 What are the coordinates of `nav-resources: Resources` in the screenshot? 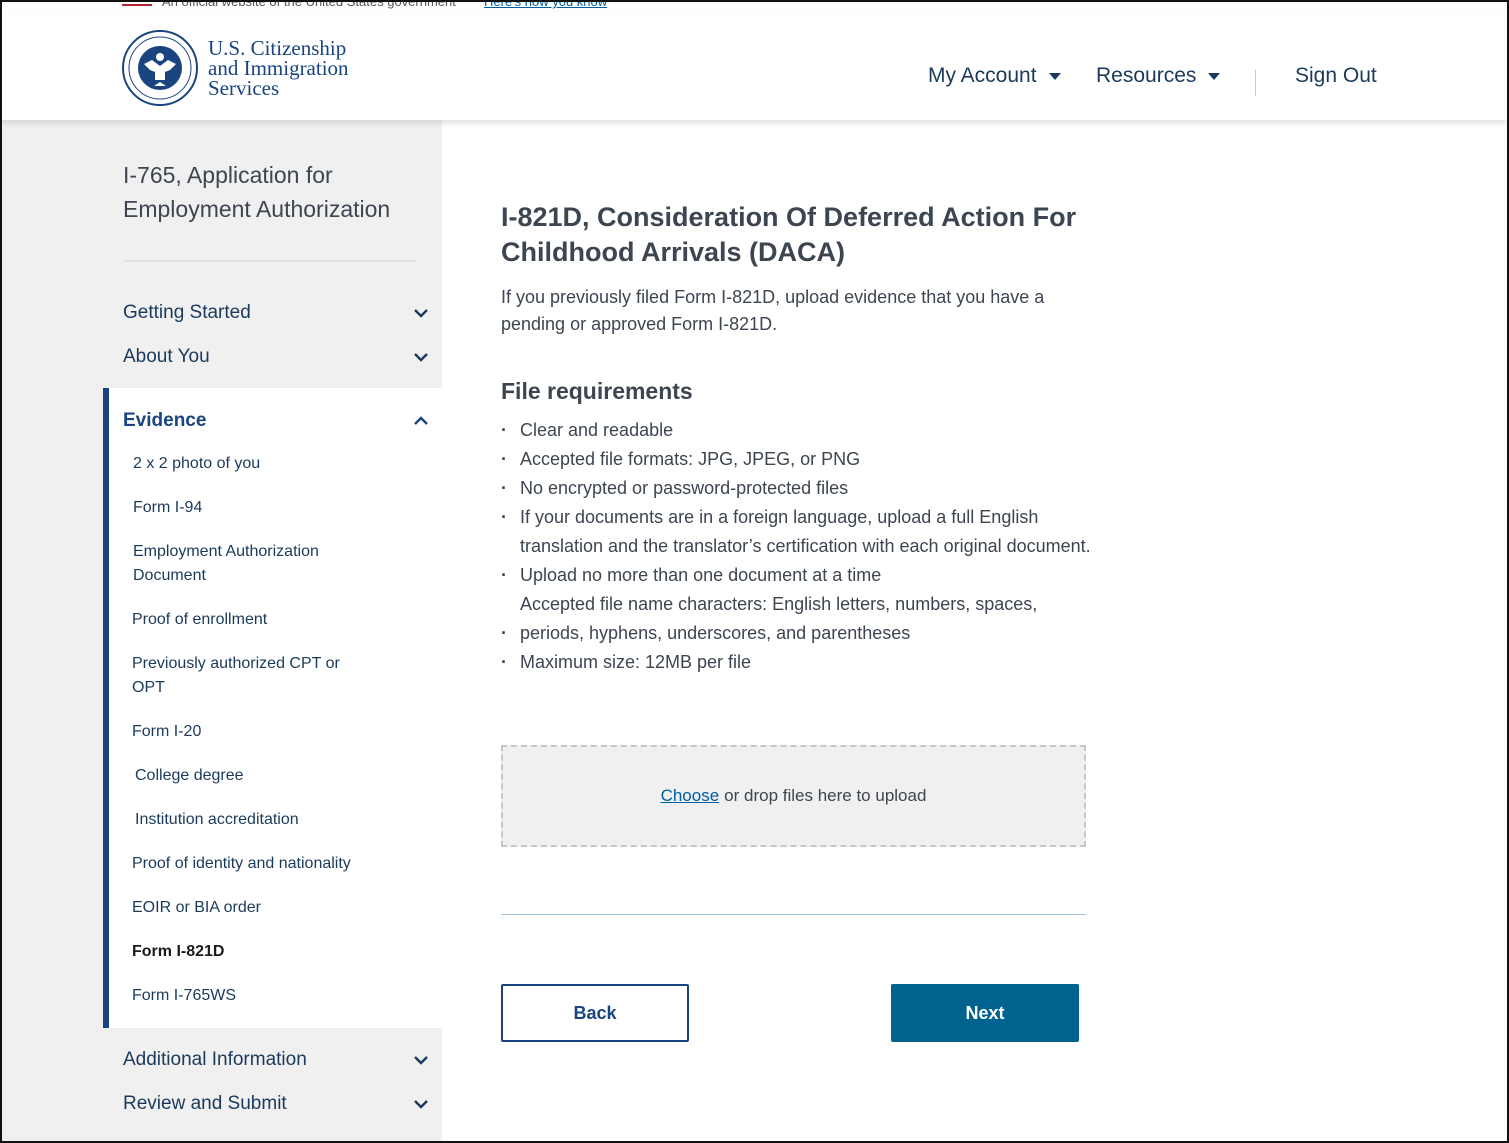 It's located at (1158, 76).